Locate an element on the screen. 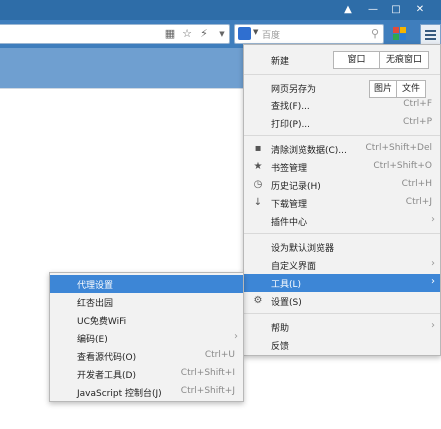 The height and width of the screenshot is (429, 441). gear-icon: ⚙ is located at coordinates (258, 300).